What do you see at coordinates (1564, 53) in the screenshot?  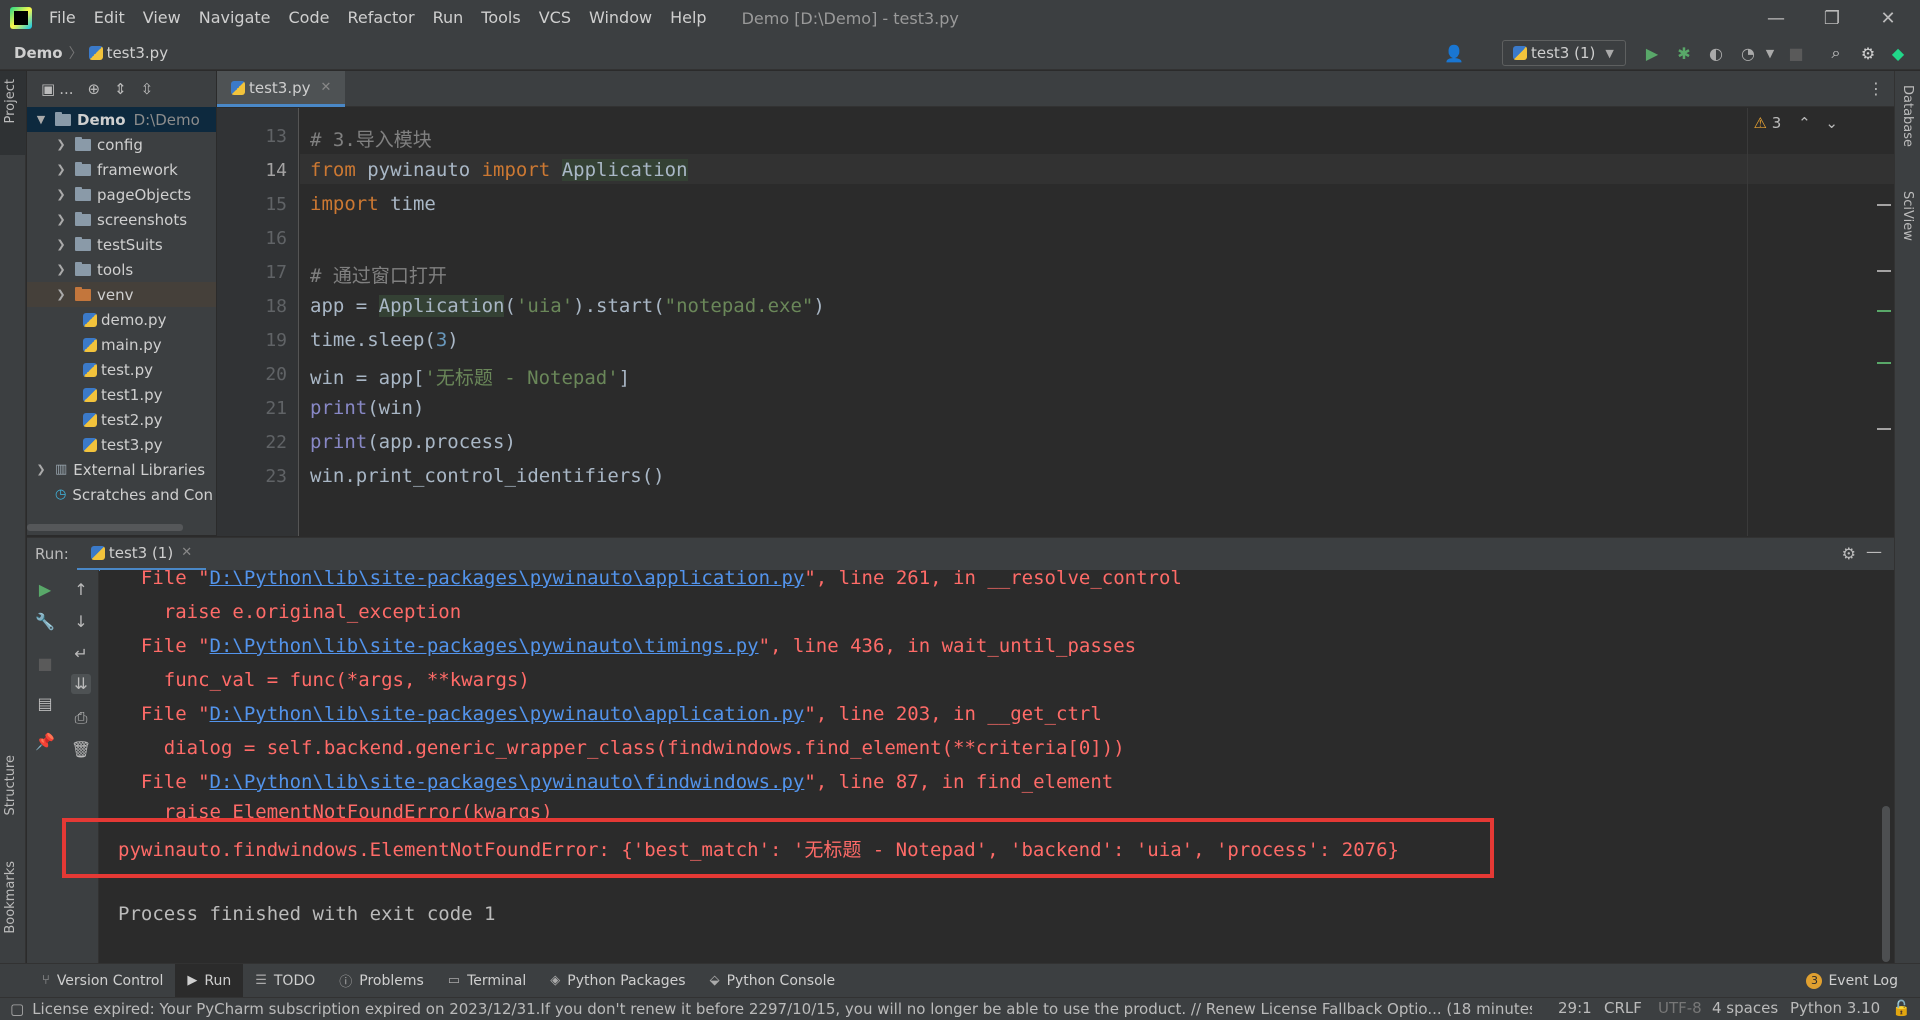 I see `run-configuration-select: test3 (1) ▼` at bounding box center [1564, 53].